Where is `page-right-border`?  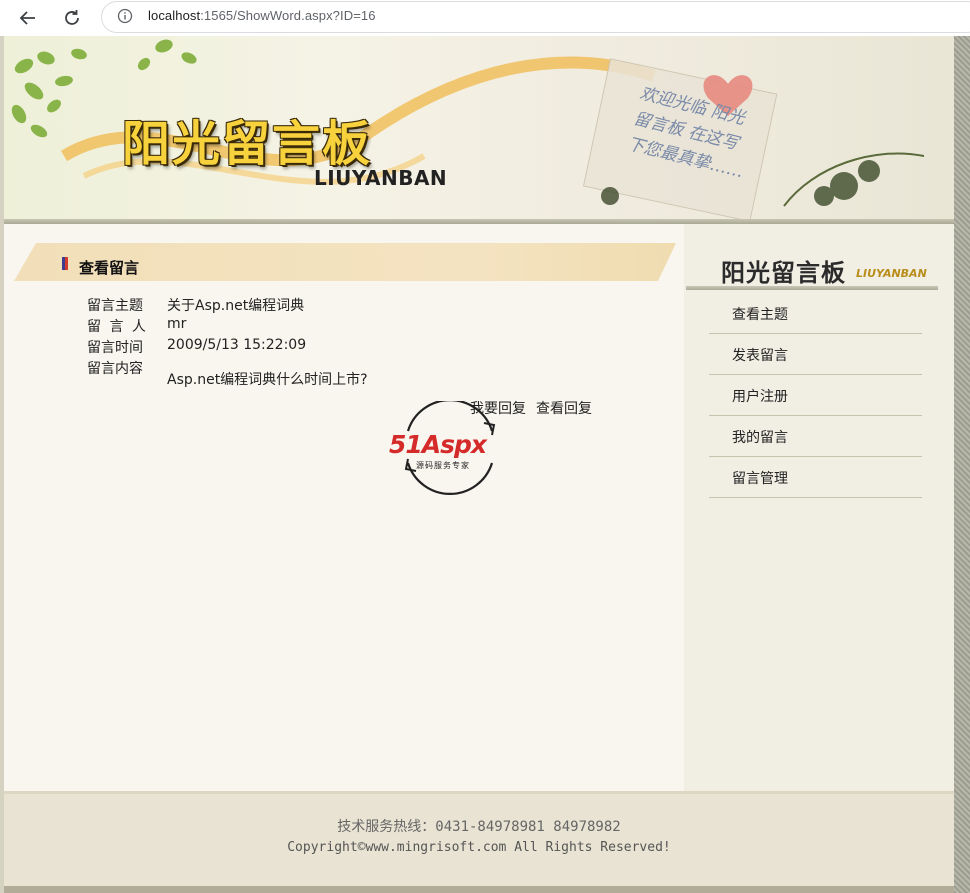 page-right-border is located at coordinates (962, 464).